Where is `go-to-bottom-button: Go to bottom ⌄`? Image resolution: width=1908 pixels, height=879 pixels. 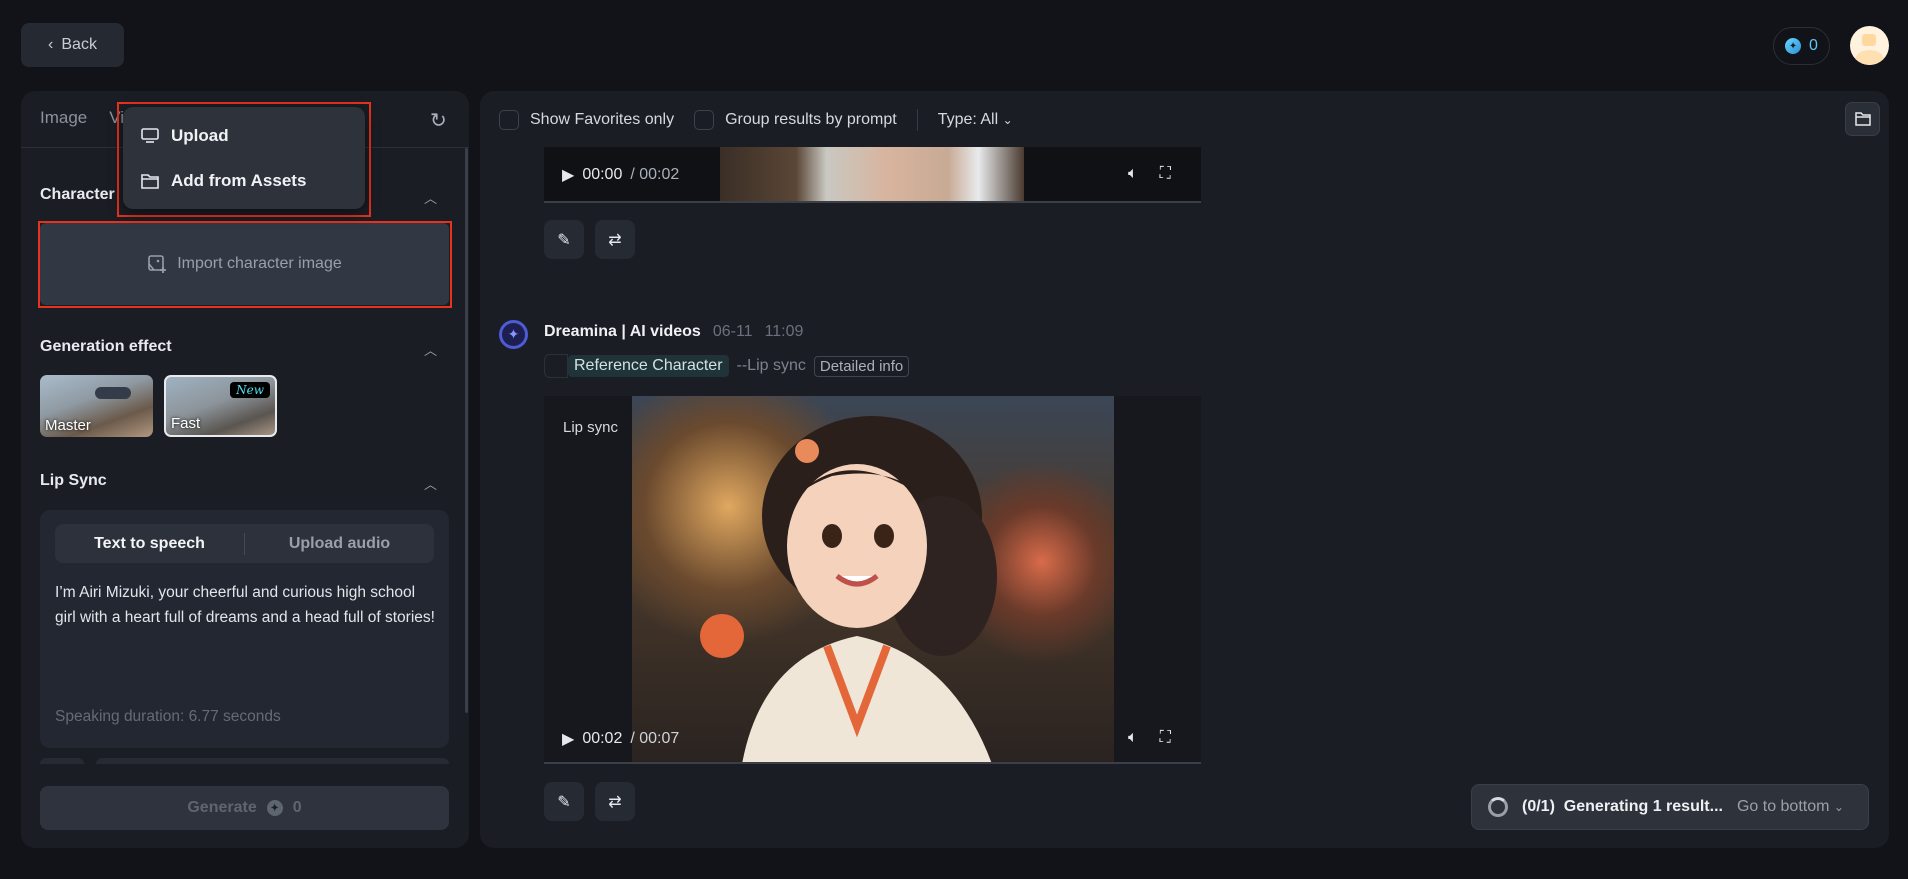 go-to-bottom-button: Go to bottom ⌄ is located at coordinates (1790, 807).